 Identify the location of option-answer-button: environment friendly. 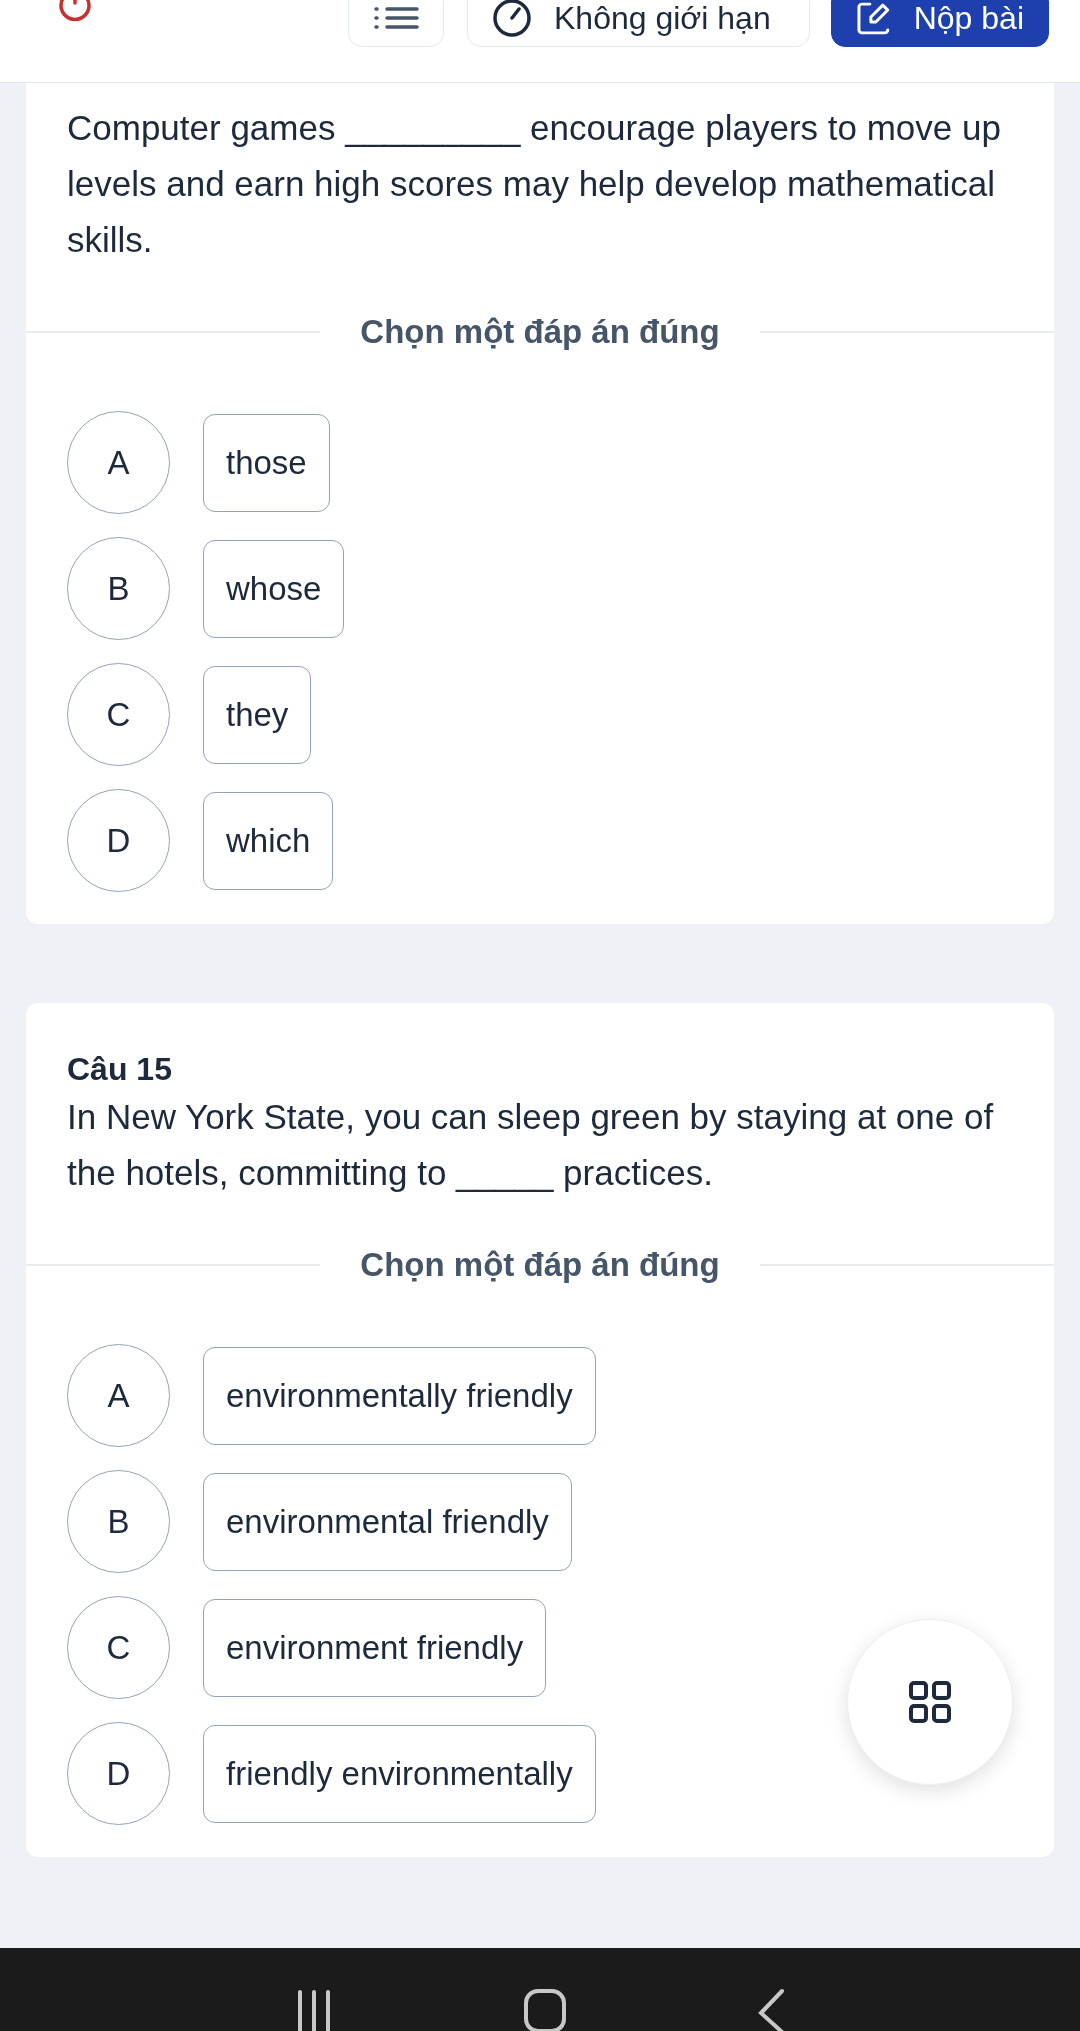
(375, 1647).